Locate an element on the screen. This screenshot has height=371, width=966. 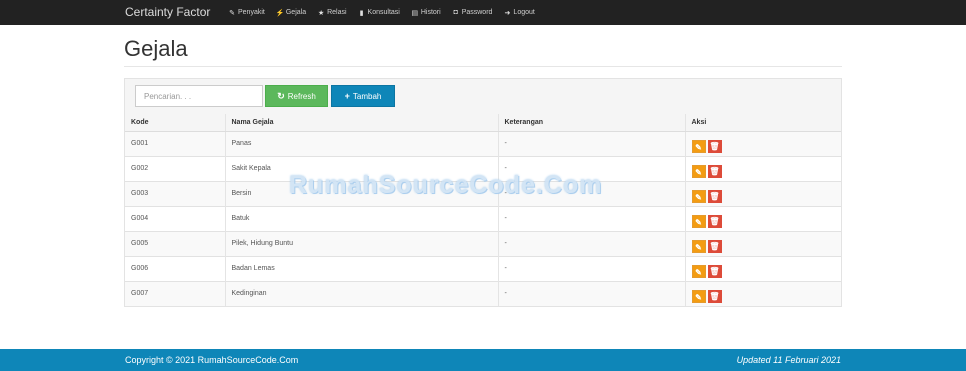
watermark: RumahSourceCode.Com is located at coordinates (446, 185).